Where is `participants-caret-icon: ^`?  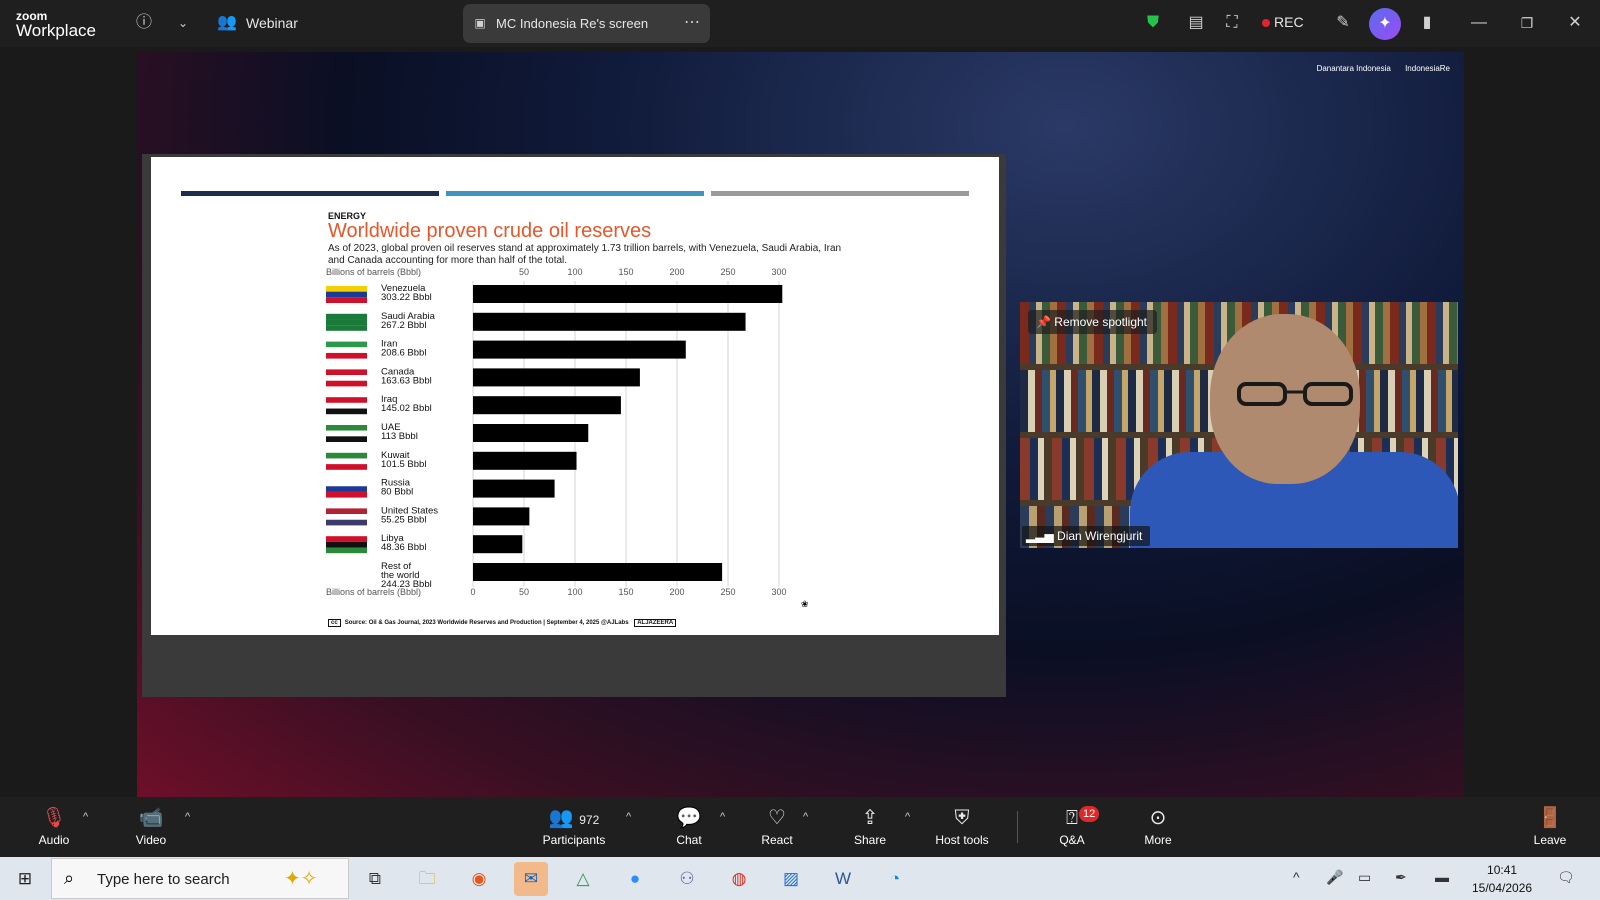
participants-caret-icon: ^ is located at coordinates (628, 817).